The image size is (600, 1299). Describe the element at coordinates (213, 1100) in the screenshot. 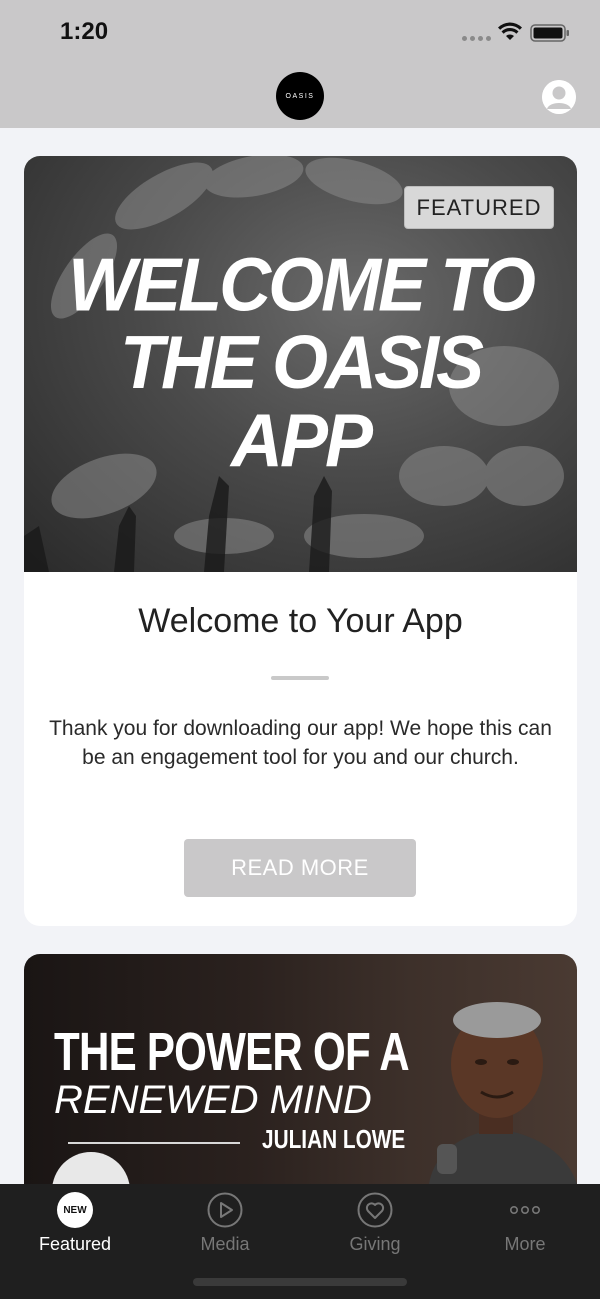

I see `sermon-subtitle: RENEWED MIND` at that location.